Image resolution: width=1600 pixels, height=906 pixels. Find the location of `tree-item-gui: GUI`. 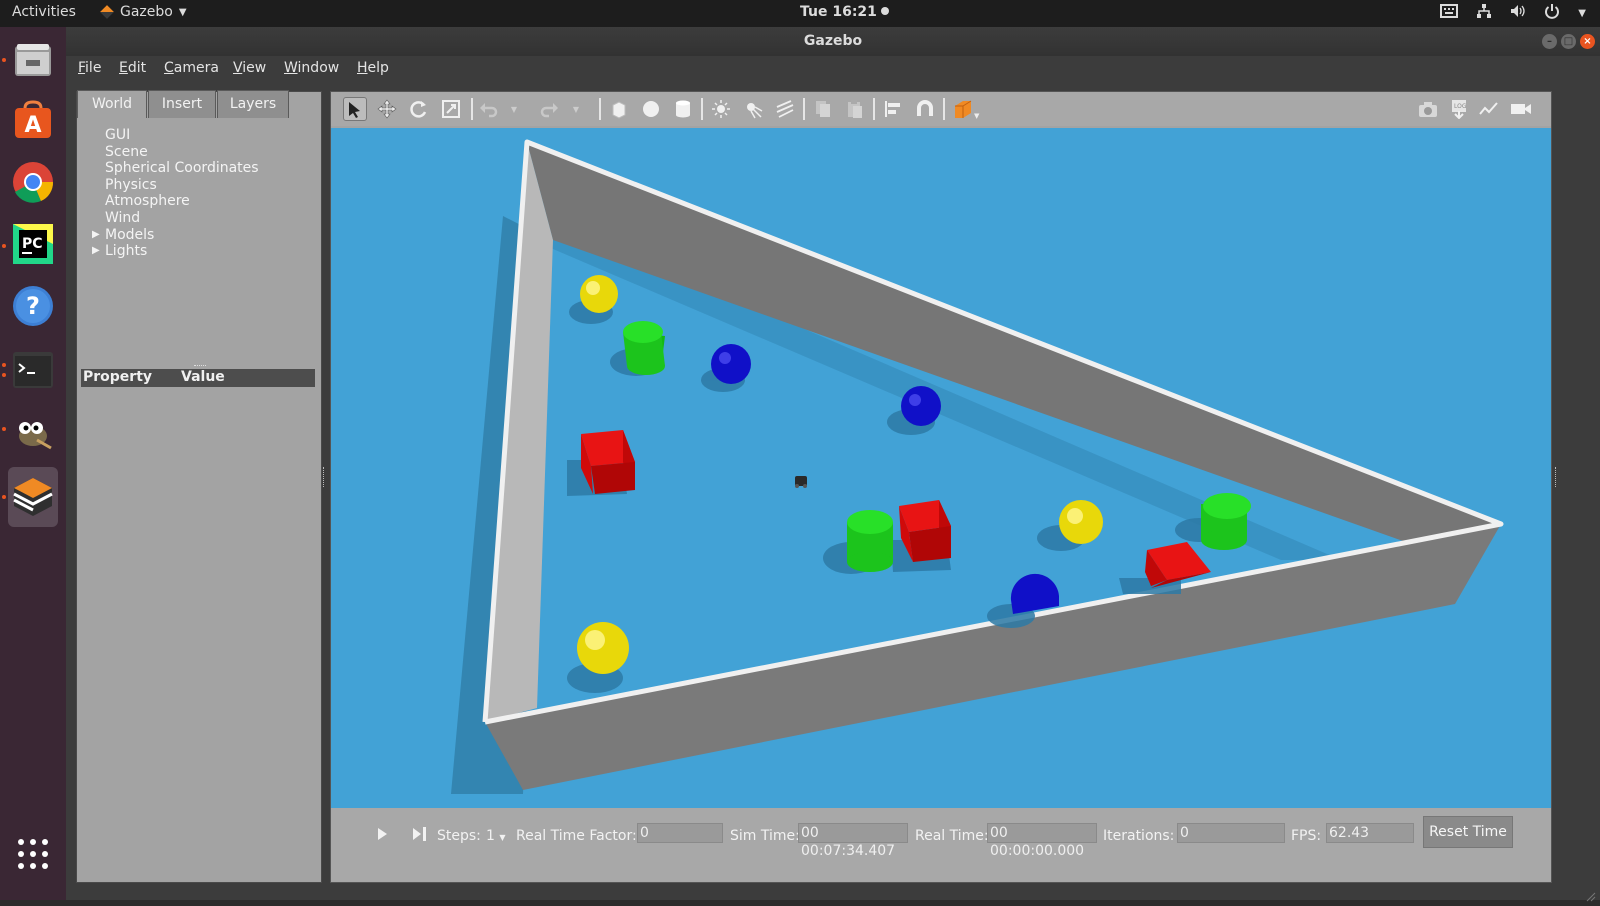

tree-item-gui: GUI is located at coordinates (182, 135).